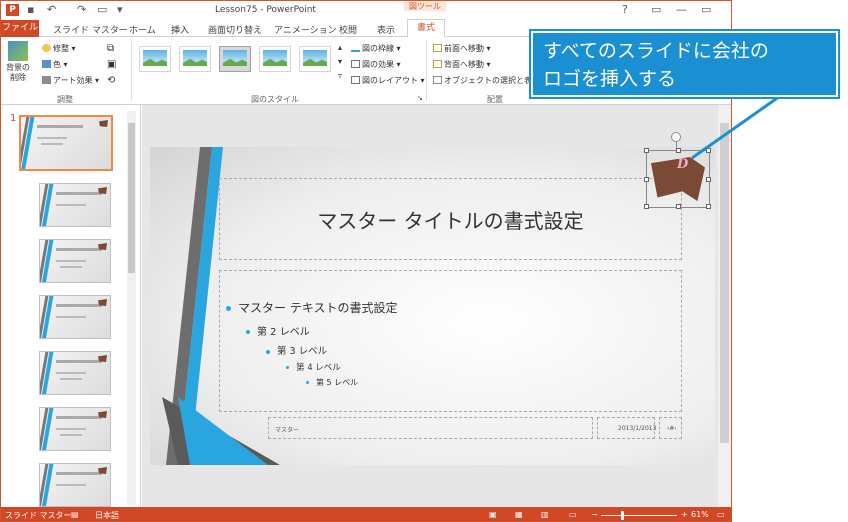 The height and width of the screenshot is (522, 848). What do you see at coordinates (386, 29) in the screenshot?
I see `tab-view: 表示` at bounding box center [386, 29].